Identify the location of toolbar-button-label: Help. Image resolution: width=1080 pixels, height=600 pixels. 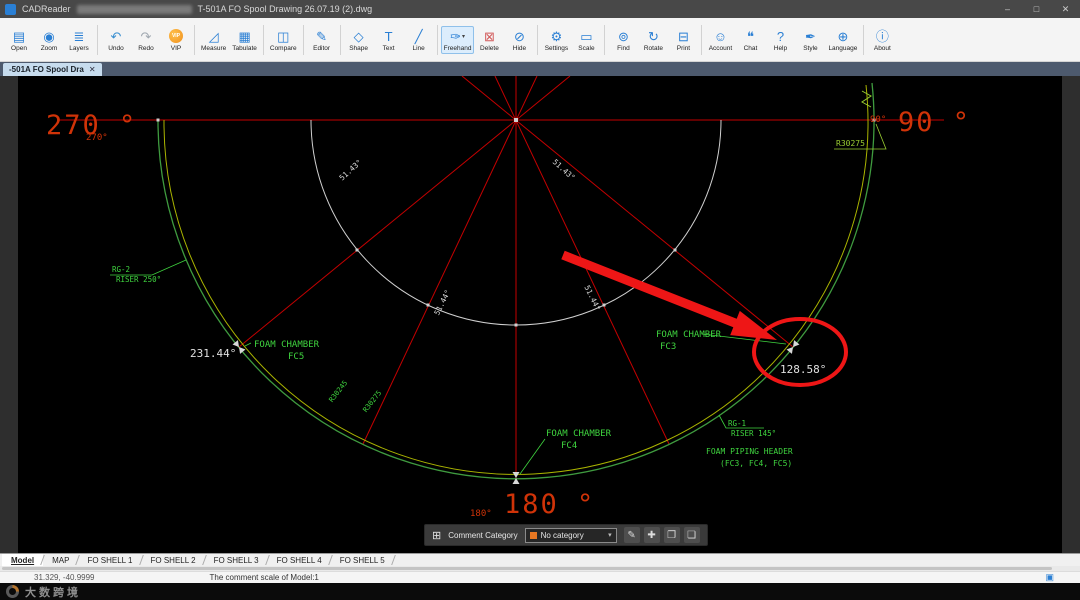
(780, 48).